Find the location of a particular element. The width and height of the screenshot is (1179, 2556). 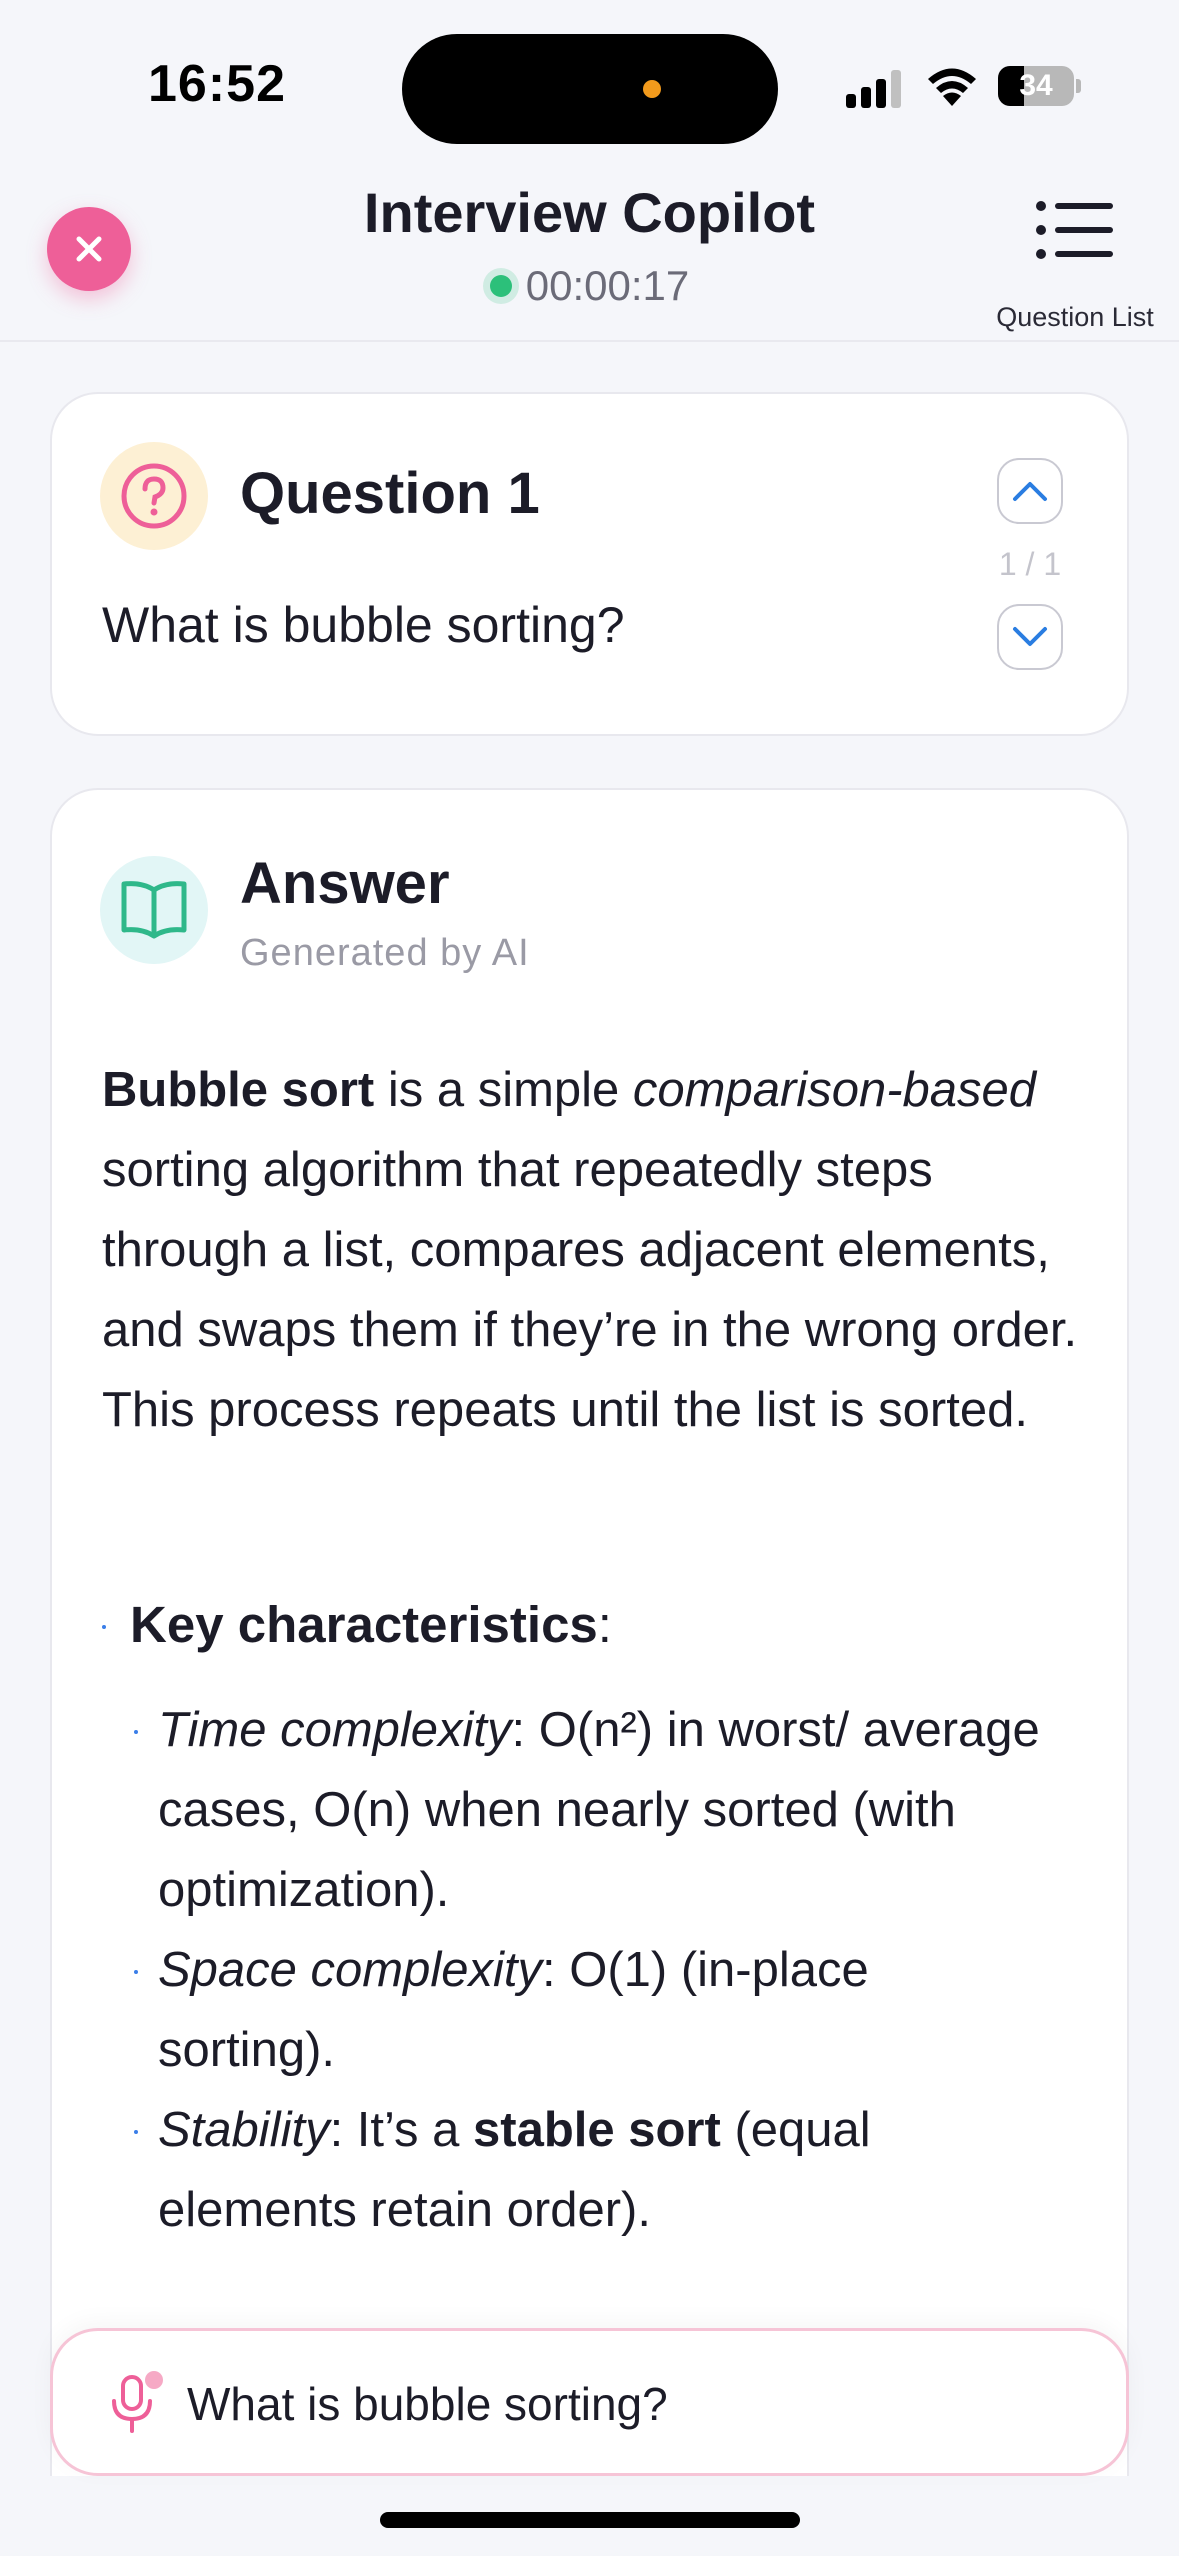

term-bubble-sort: Bubble sort is located at coordinates (238, 1090).